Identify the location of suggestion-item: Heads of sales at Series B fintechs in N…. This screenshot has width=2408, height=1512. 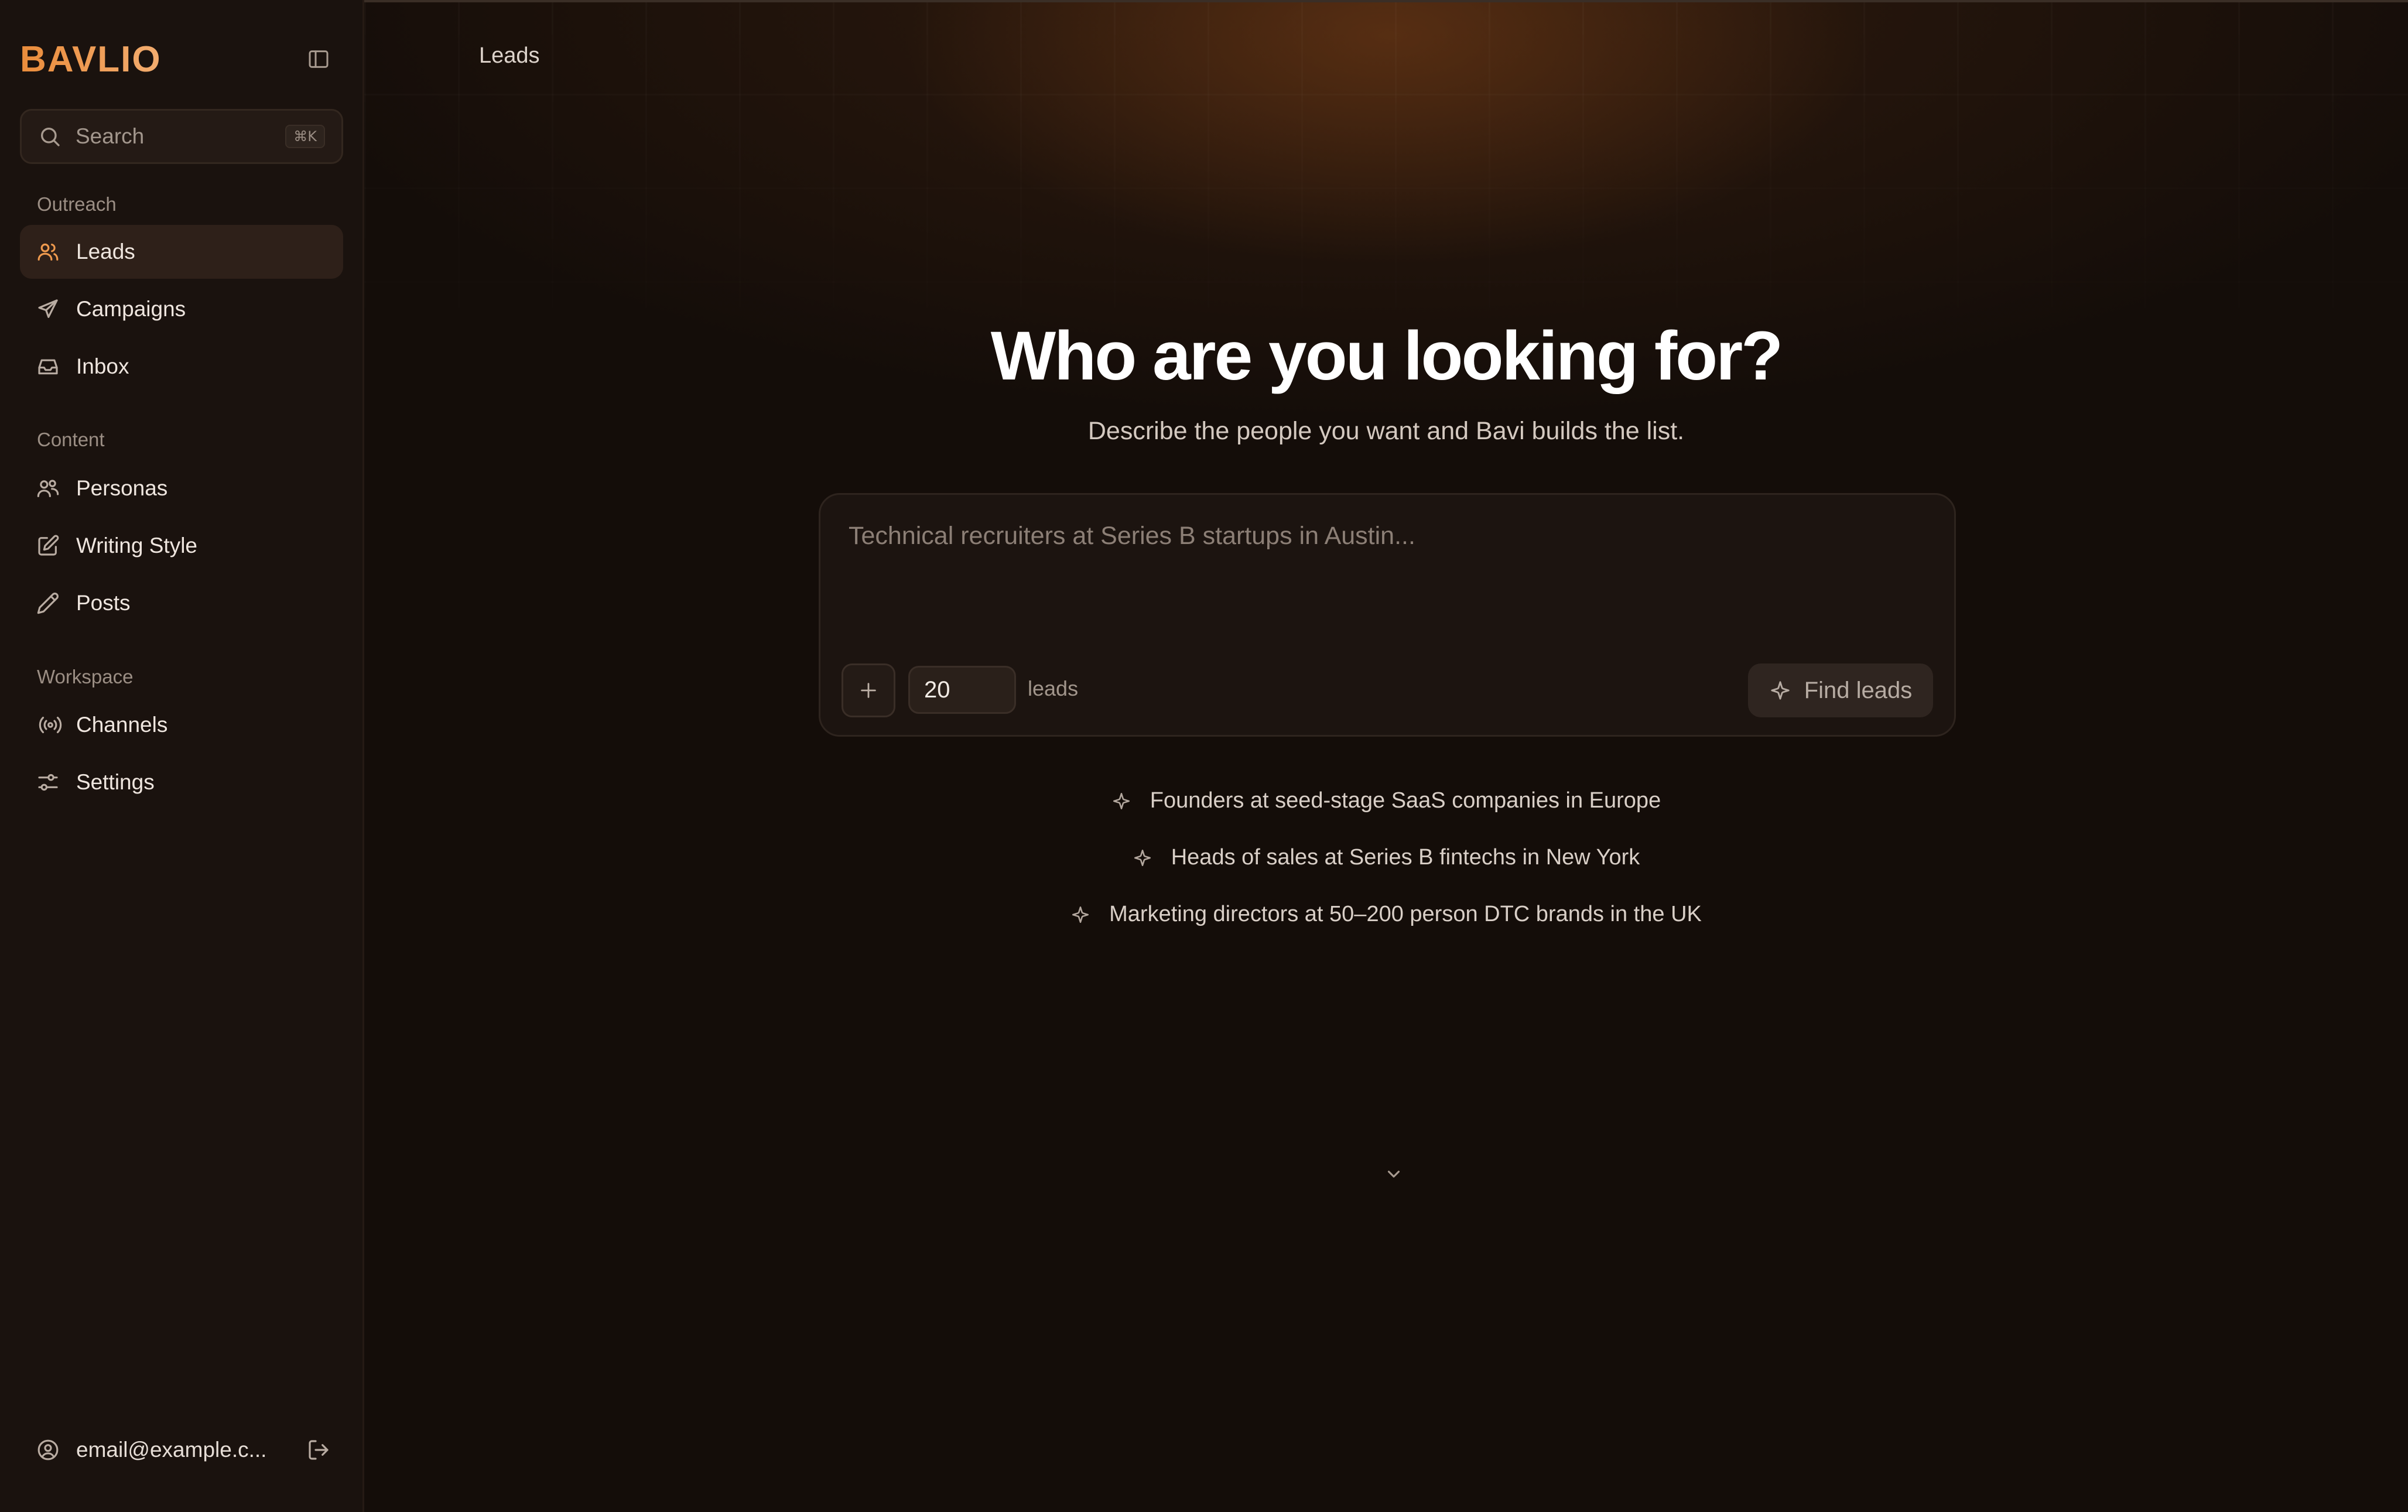
(1386, 857).